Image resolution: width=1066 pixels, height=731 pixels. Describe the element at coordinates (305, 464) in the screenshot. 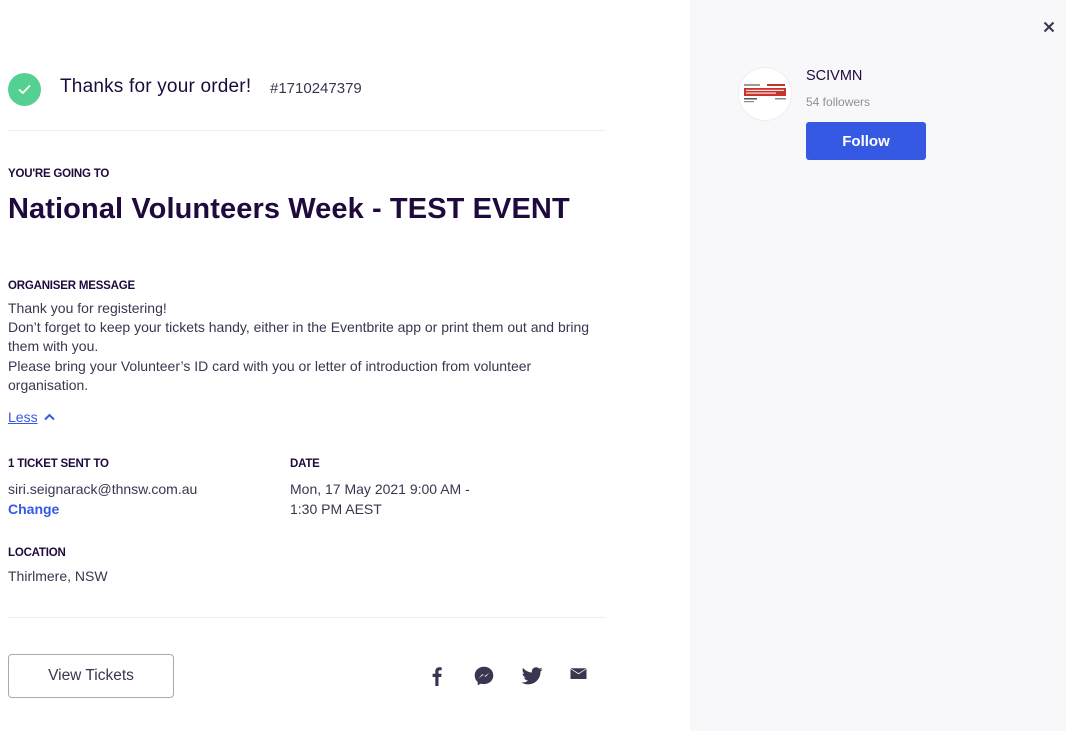

I see `date-label: DATE` at that location.